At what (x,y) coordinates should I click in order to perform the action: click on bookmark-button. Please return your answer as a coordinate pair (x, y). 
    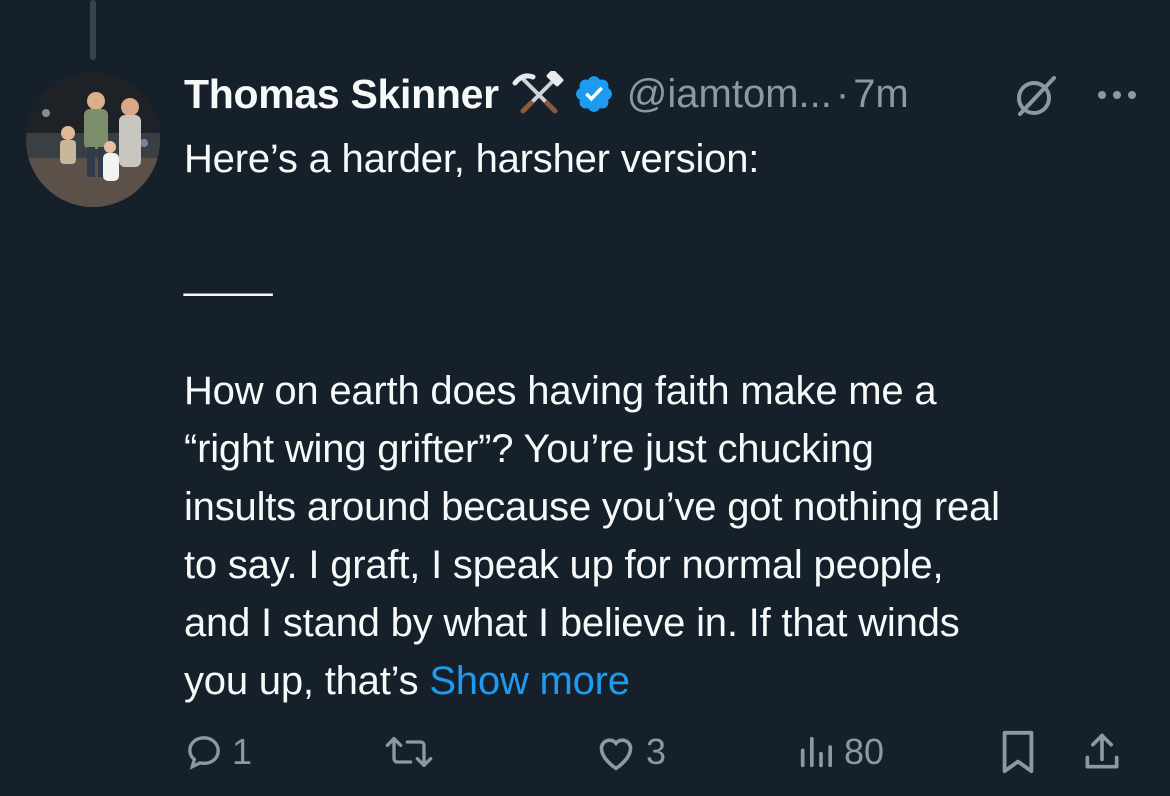
    Looking at the image, I should click on (1018, 752).